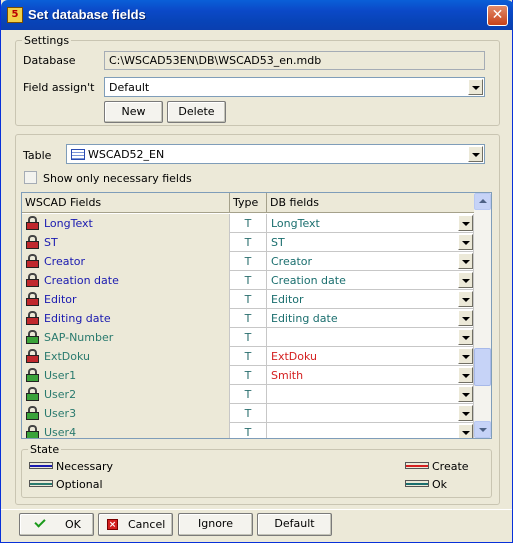  What do you see at coordinates (248, 375) in the screenshot?
I see `table-row: User1 T Smith` at bounding box center [248, 375].